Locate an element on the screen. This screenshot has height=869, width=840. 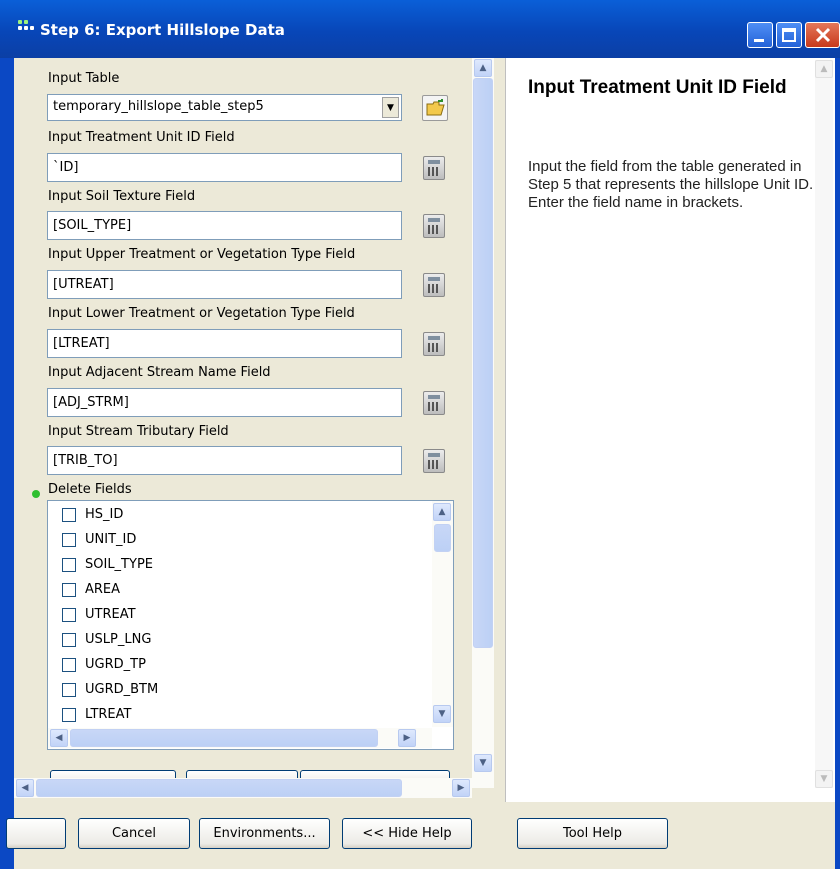
list-vertical-scrollbar: ▲ ▼ is located at coordinates (442, 614).